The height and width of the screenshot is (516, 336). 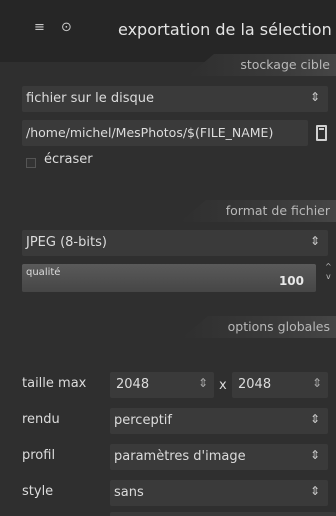 What do you see at coordinates (180, 456) in the screenshot?
I see `profile-value: paramètres d'image` at bounding box center [180, 456].